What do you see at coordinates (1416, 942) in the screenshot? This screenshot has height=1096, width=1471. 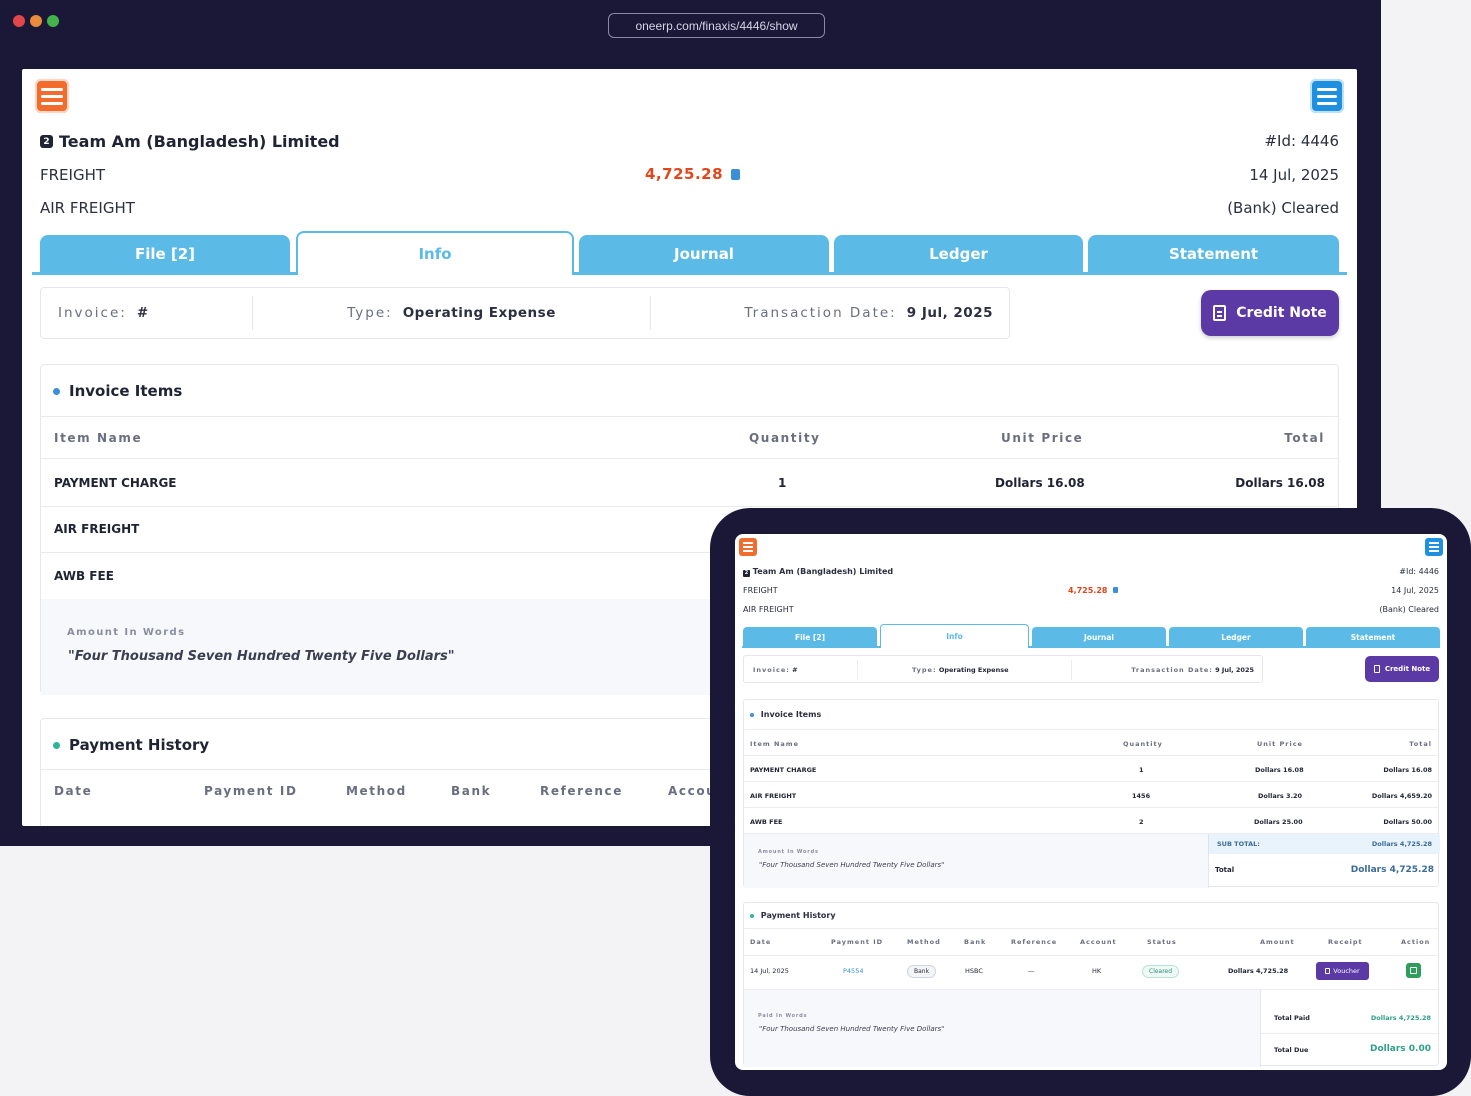 I see `col-action: Action` at bounding box center [1416, 942].